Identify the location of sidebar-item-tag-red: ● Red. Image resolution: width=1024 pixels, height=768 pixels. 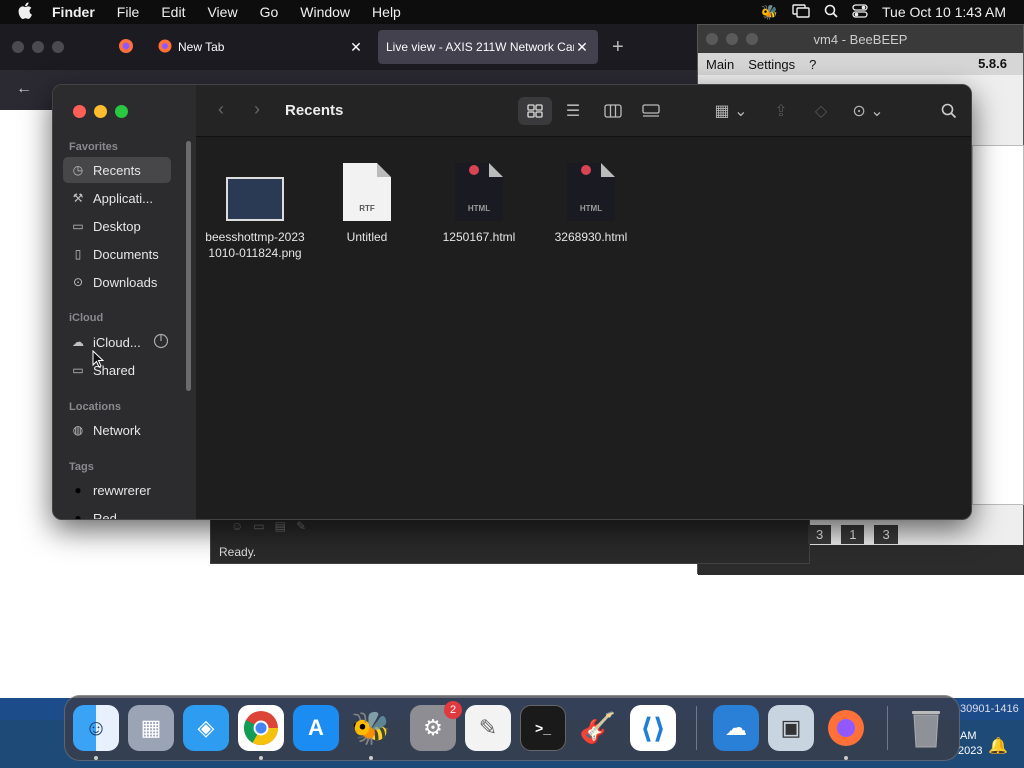
(117, 512).